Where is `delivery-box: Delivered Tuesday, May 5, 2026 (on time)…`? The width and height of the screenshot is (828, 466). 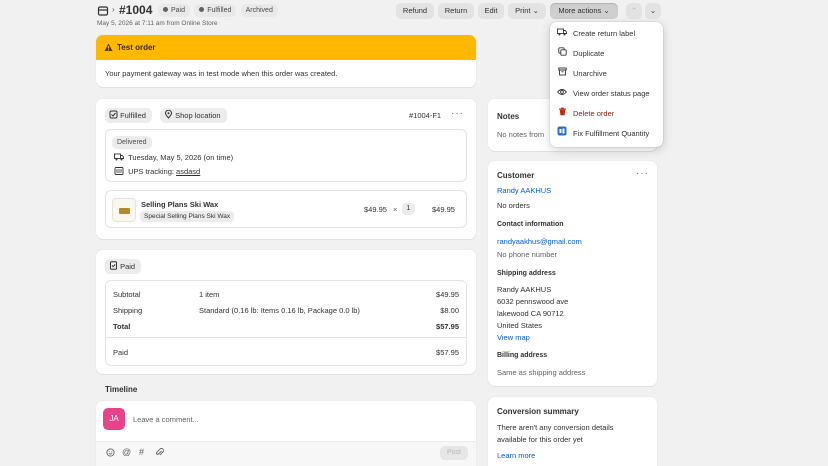 delivery-box: Delivered Tuesday, May 5, 2026 (on time)… is located at coordinates (286, 155).